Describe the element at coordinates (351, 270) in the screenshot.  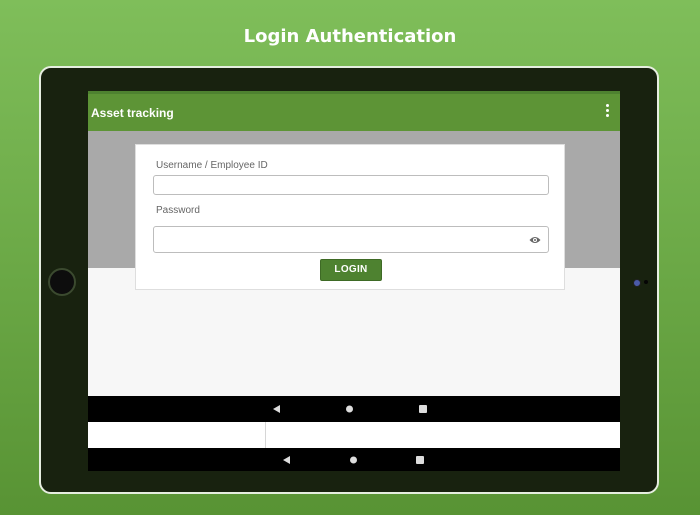
I see `login-button: LOGIN` at that location.